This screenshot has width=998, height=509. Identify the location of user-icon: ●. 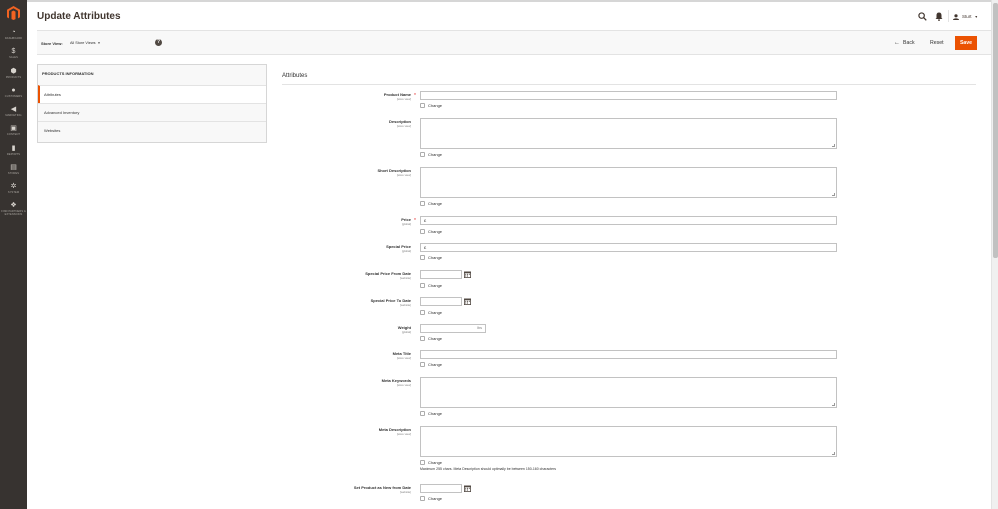
(13, 90).